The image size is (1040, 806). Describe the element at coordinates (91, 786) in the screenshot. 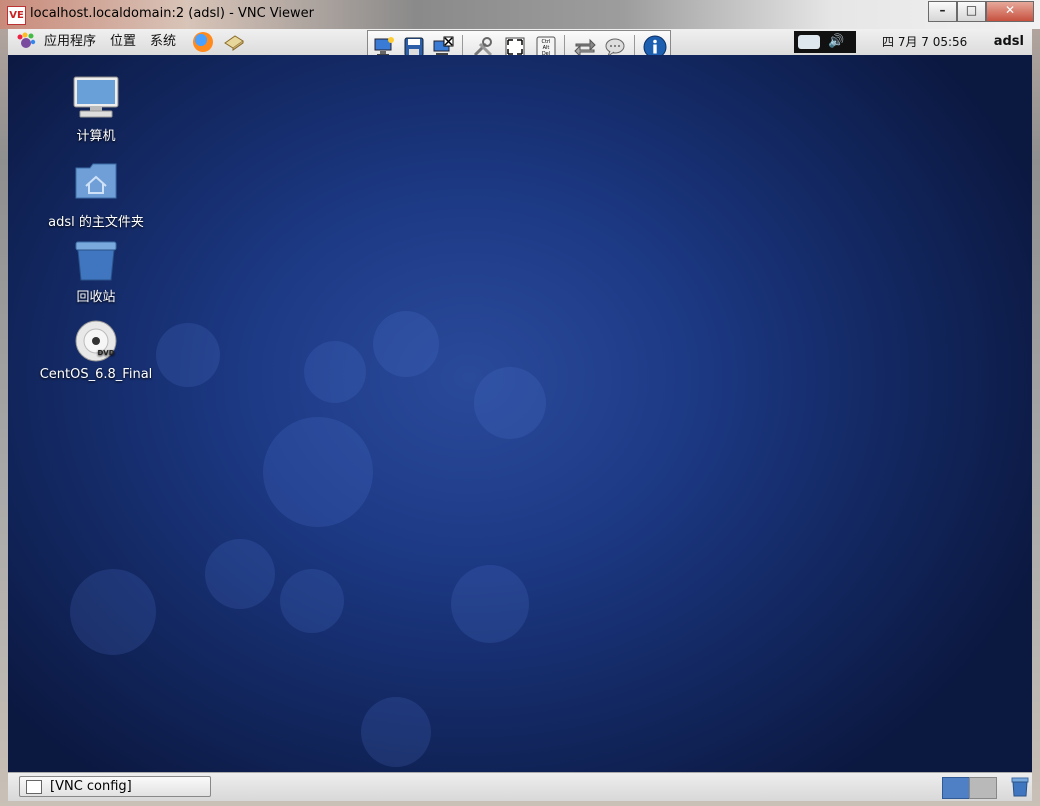

I see `taskbar-button-label: [VNC config]` at that location.